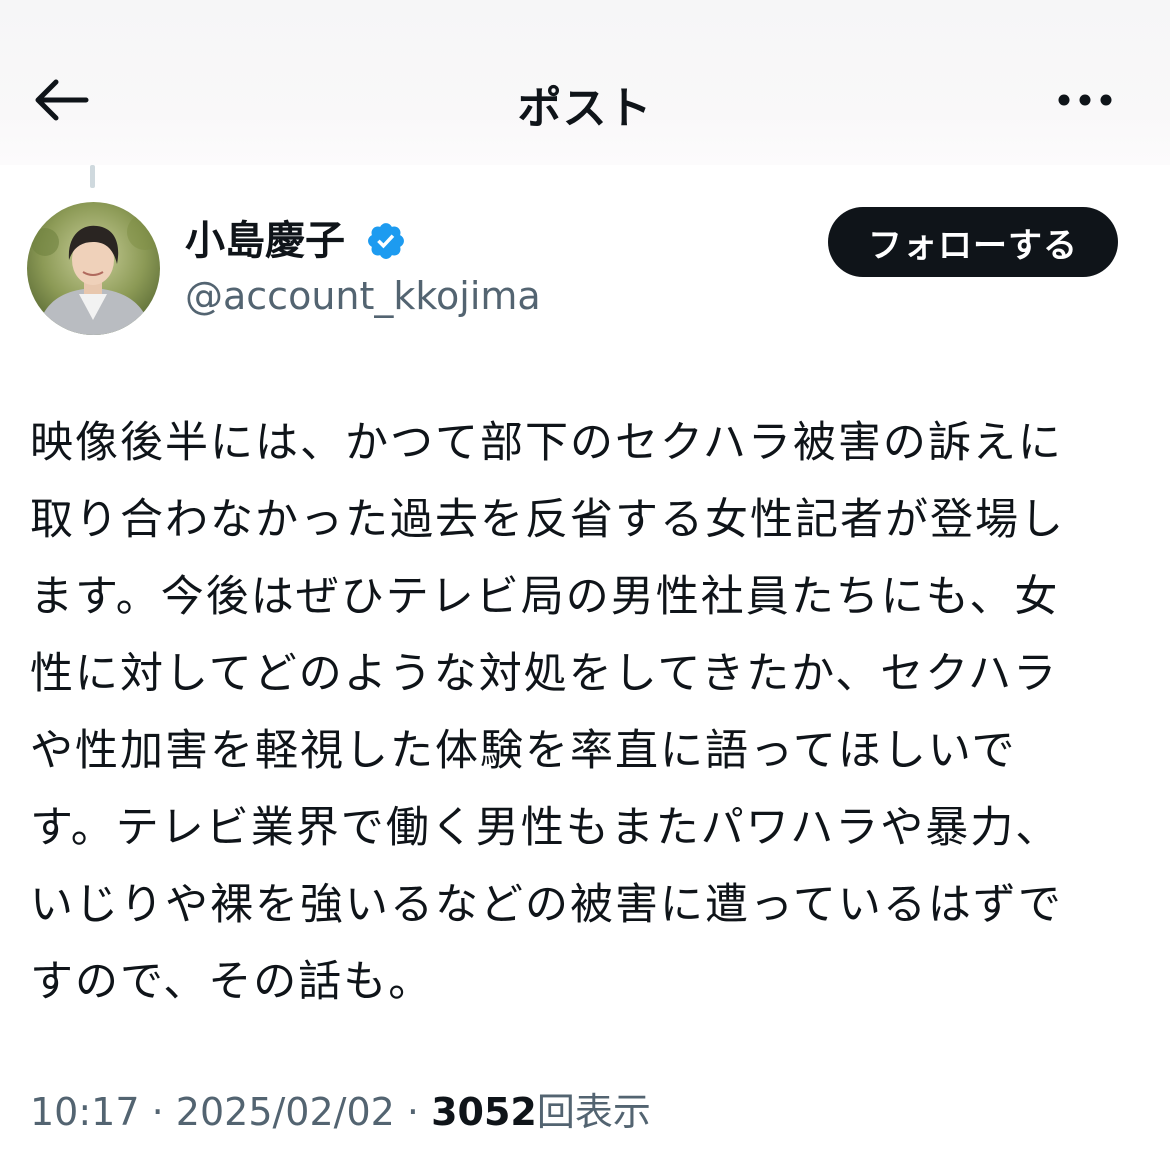  What do you see at coordinates (545, 828) in the screenshot?
I see `post-text-line: す。テレビ業界で働く男性もまたパワハラや暴力、` at bounding box center [545, 828].